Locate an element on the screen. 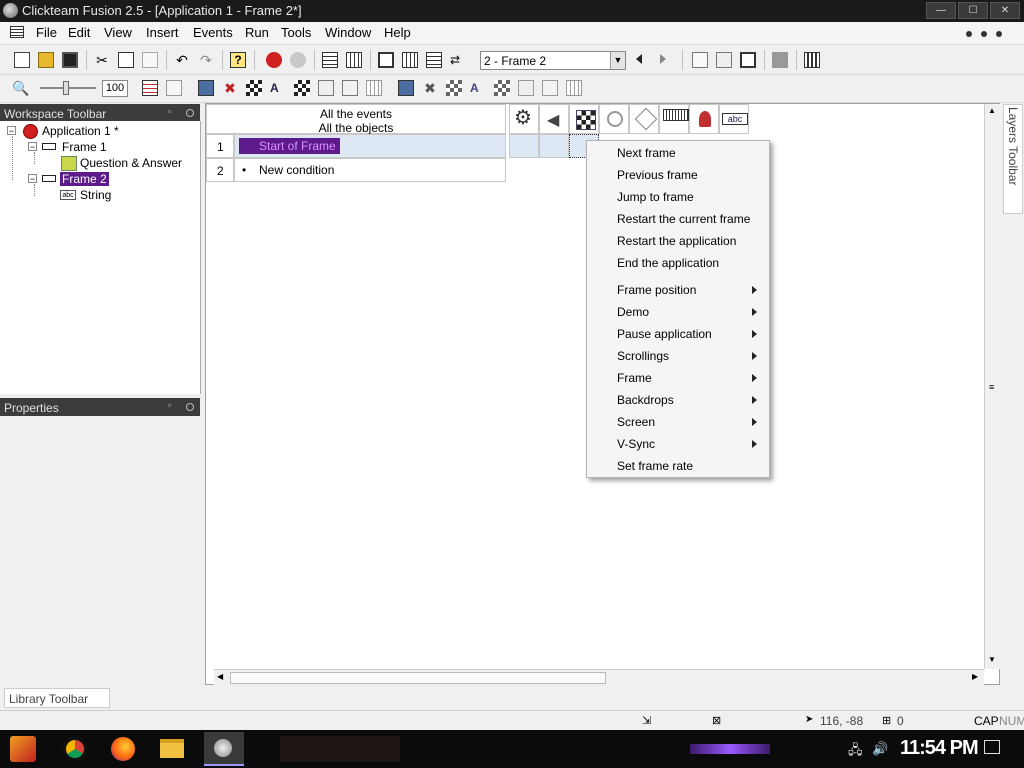 The height and width of the screenshot is (768, 1024). start-button-icon is located at coordinates (23, 749).